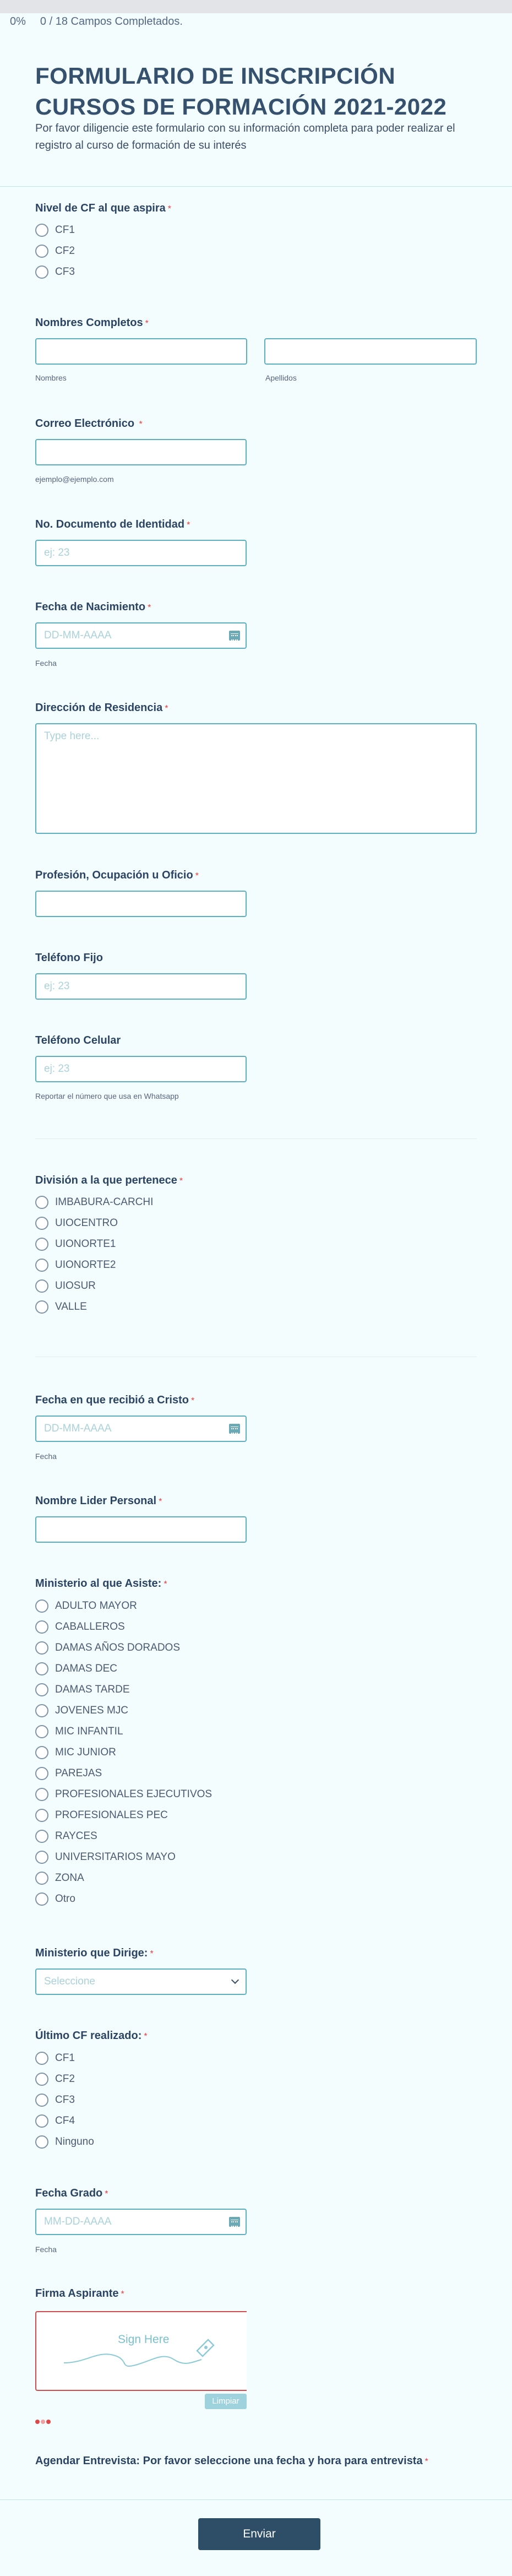 The height and width of the screenshot is (2576, 512). I want to click on faith-date-input: DD-MM-AAAA, so click(141, 1429).